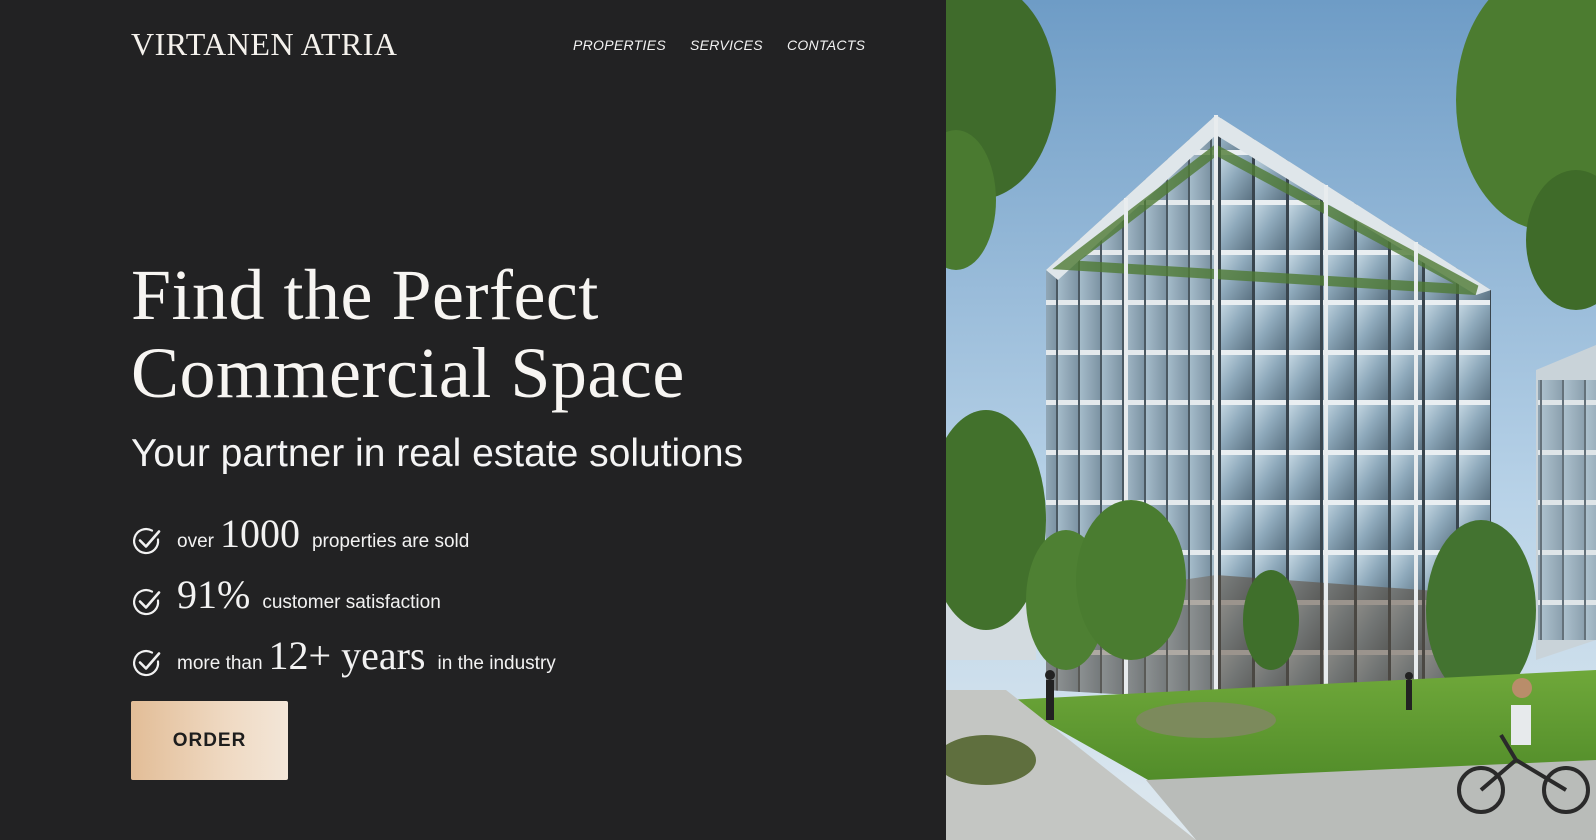 Image resolution: width=1596 pixels, height=840 pixels. I want to click on hero-title-line-2: Commercial Space, so click(408, 373).